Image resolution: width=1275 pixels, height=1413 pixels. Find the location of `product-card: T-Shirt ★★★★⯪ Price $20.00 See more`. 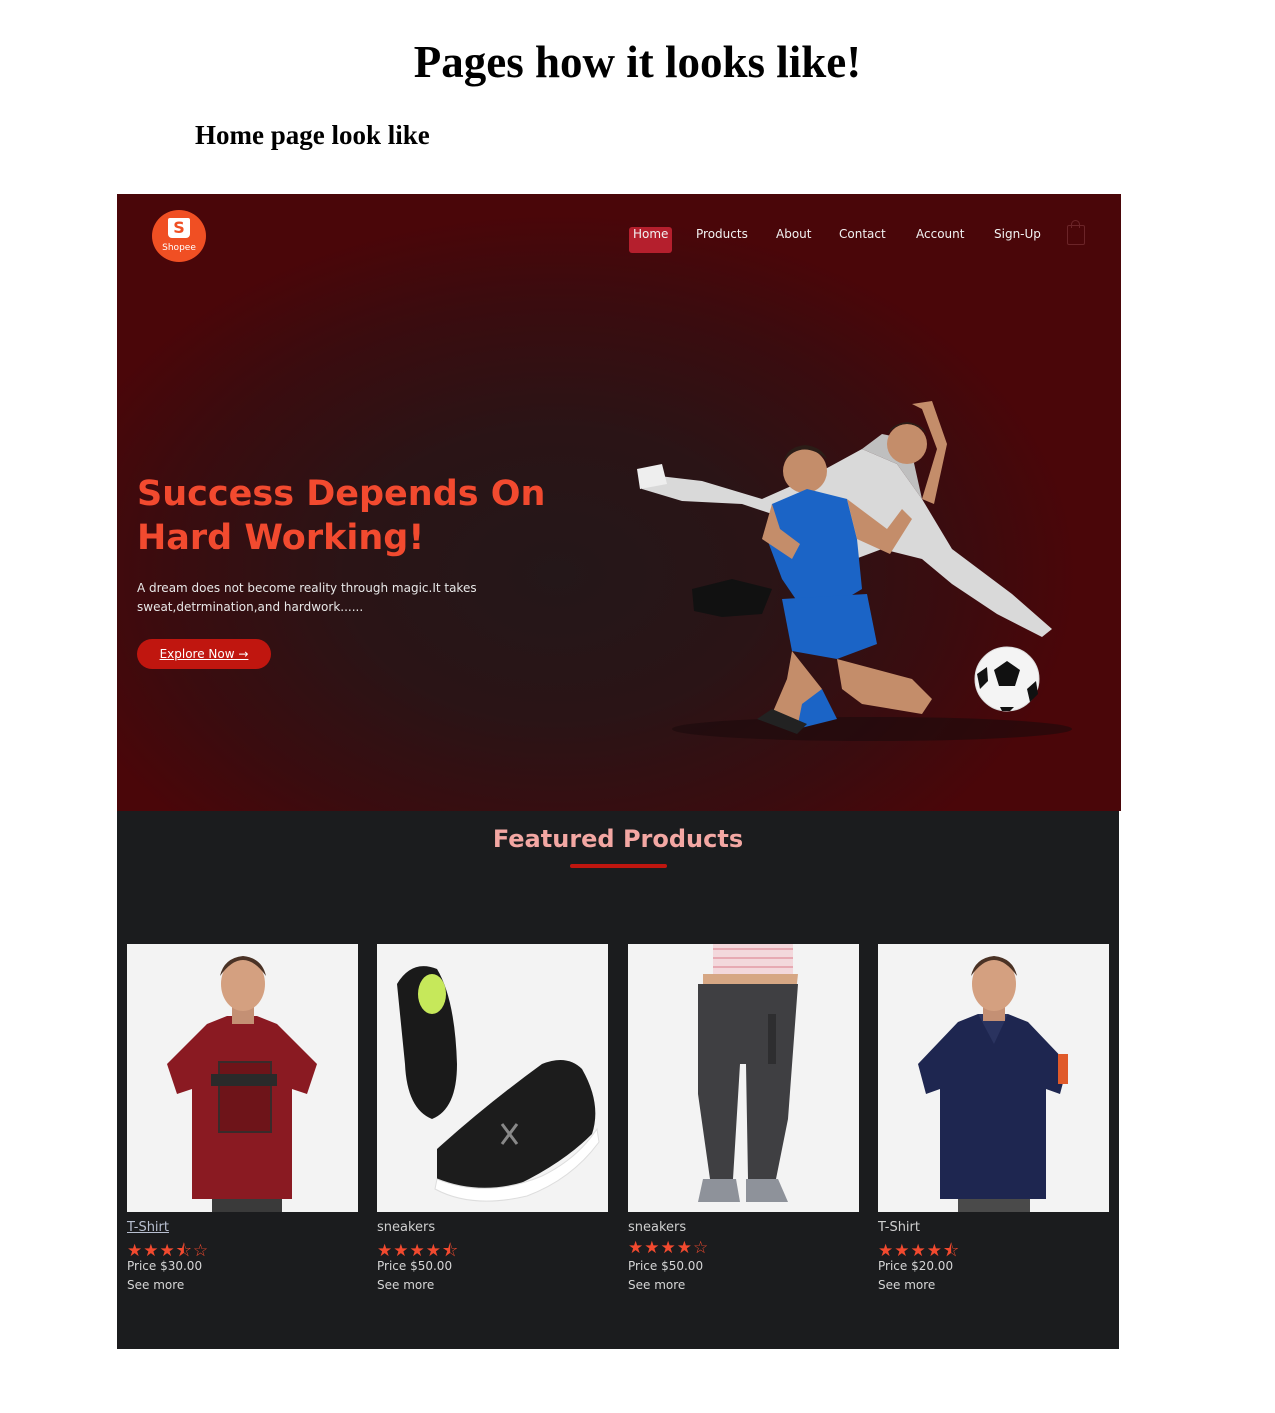

product-card: T-Shirt ★★★★⯪ Price $20.00 See more is located at coordinates (993, 1118).